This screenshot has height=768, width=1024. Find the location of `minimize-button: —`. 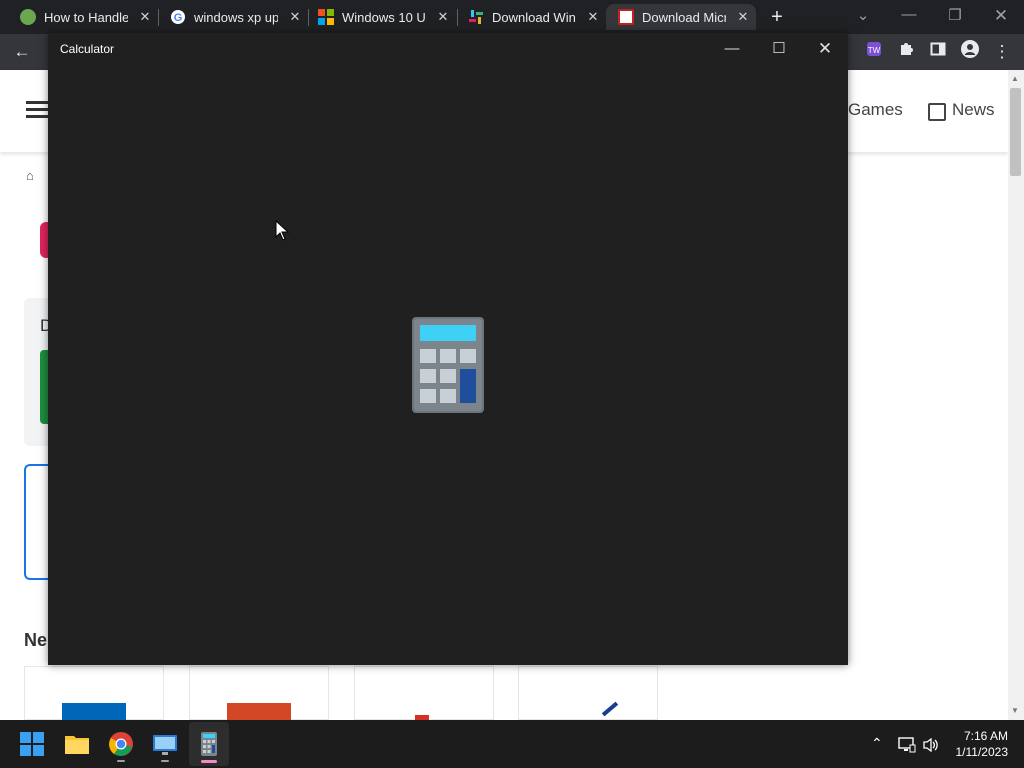

minimize-button: — is located at coordinates (732, 49).